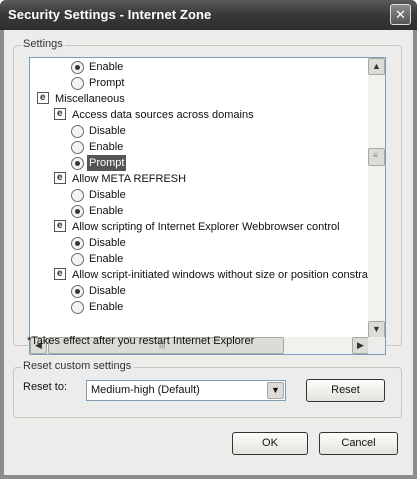 The image size is (417, 479). Describe the element at coordinates (45, 387) in the screenshot. I see `reset-to-label: Reset to:` at that location.